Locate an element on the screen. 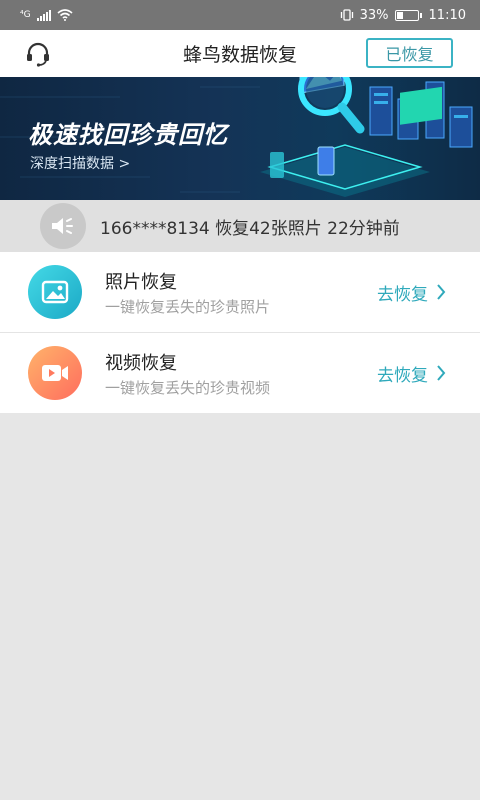  signal-icon is located at coordinates (43, 15).